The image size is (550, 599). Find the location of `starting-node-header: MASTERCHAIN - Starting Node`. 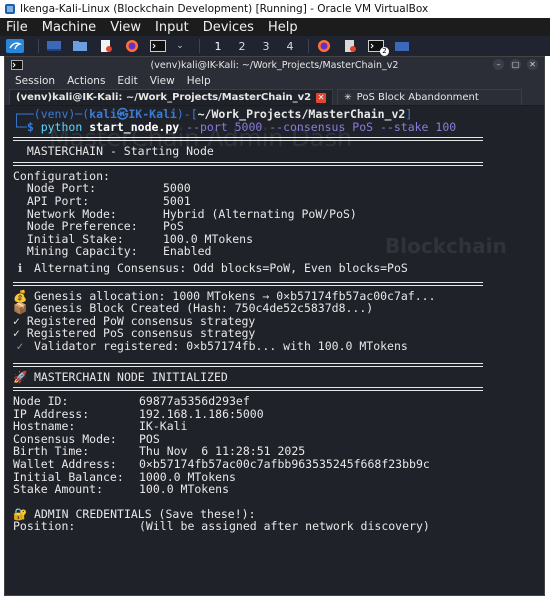

starting-node-header: MASTERCHAIN - Starting Node is located at coordinates (120, 151).